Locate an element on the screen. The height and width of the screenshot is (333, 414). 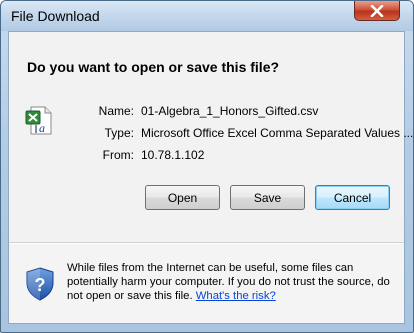
type-label: Type: is located at coordinates (119, 133).